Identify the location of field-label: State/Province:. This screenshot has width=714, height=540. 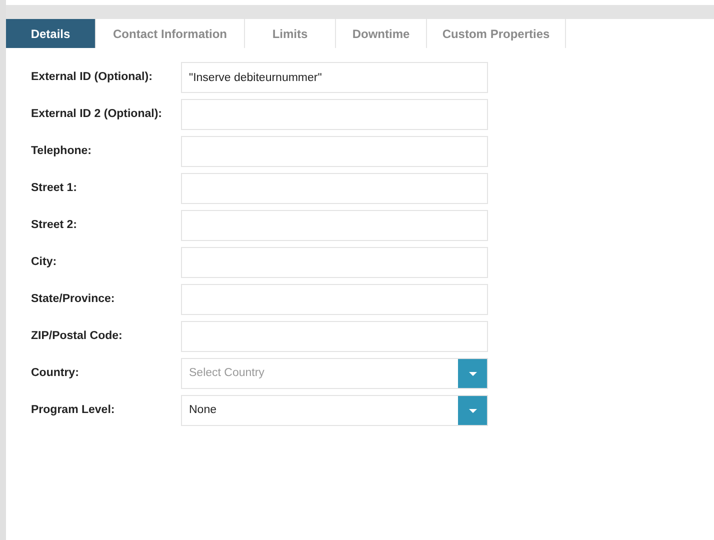
(73, 299).